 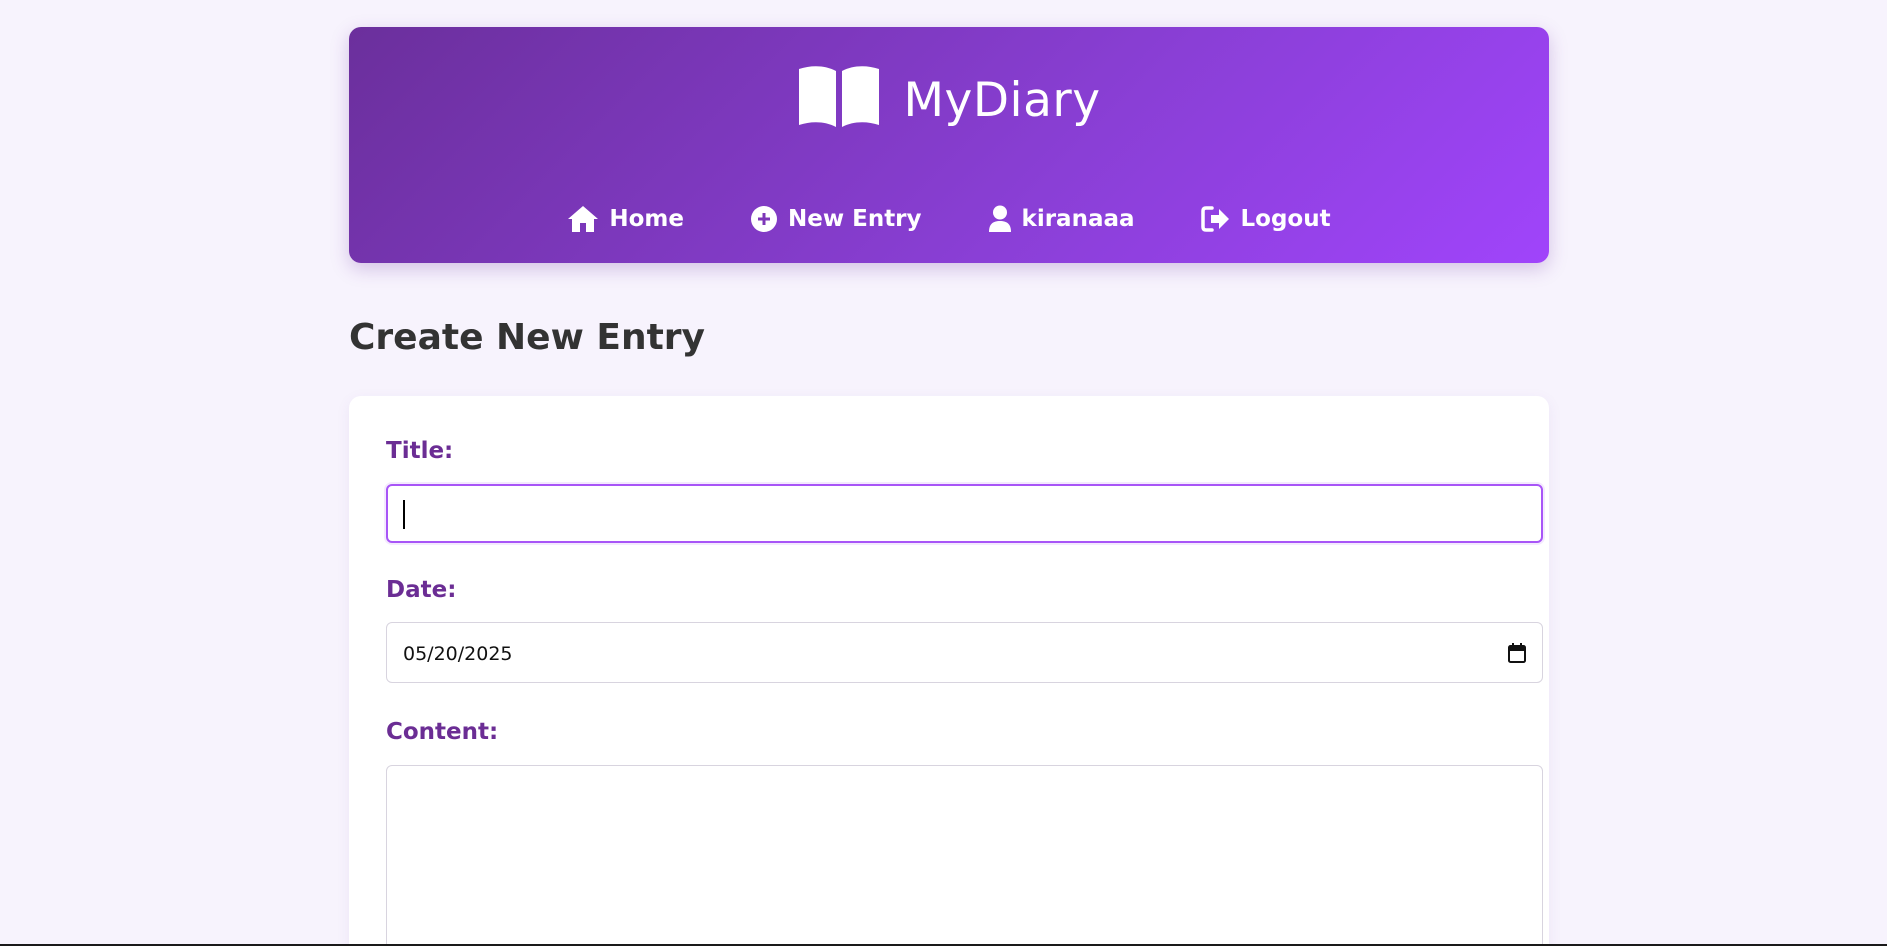 What do you see at coordinates (1214, 219) in the screenshot?
I see `logout-icon` at bounding box center [1214, 219].